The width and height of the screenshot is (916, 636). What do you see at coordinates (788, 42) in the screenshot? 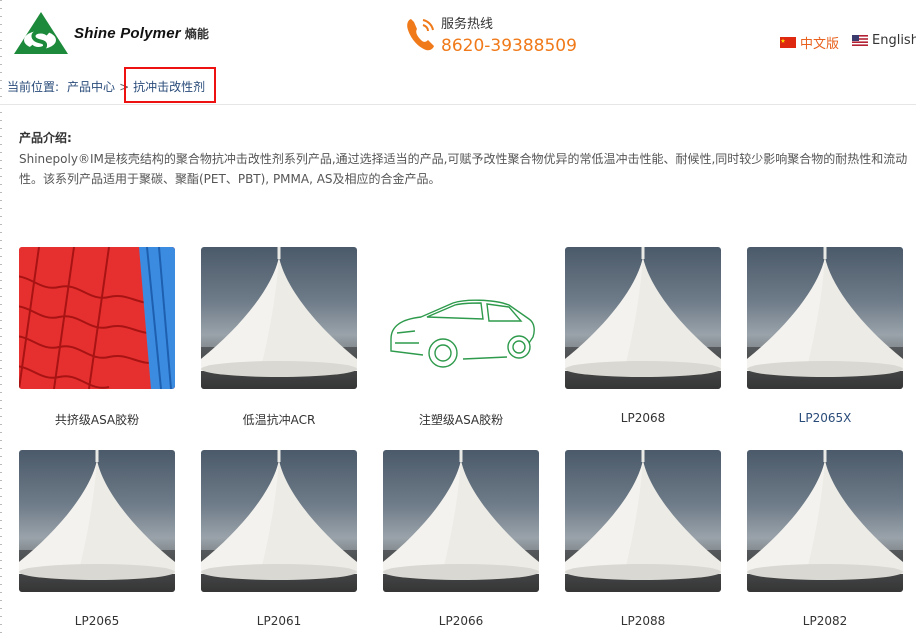
I see `china-flag-icon` at bounding box center [788, 42].